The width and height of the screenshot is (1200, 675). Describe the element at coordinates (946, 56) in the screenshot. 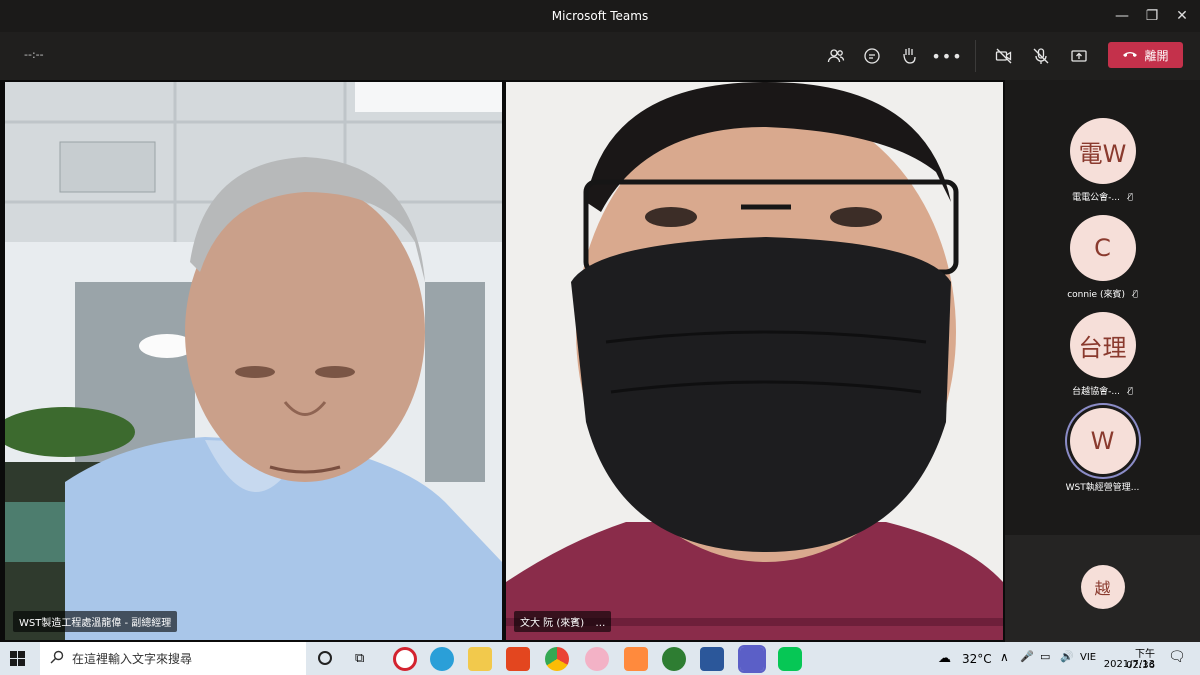

I see `more-actions-icon: •••` at that location.